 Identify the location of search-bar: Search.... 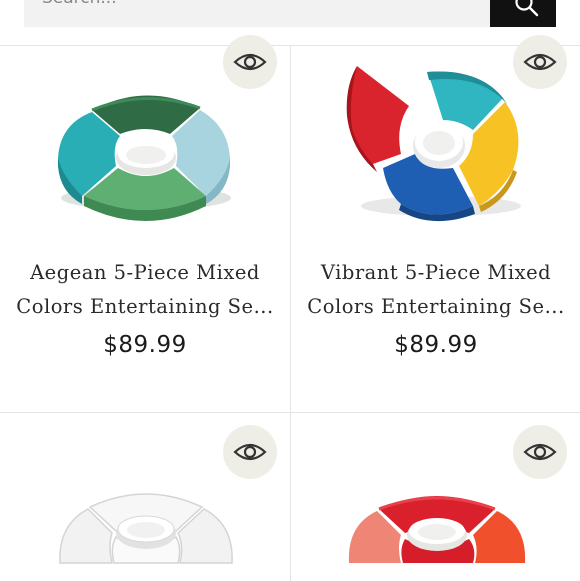
(290, 23).